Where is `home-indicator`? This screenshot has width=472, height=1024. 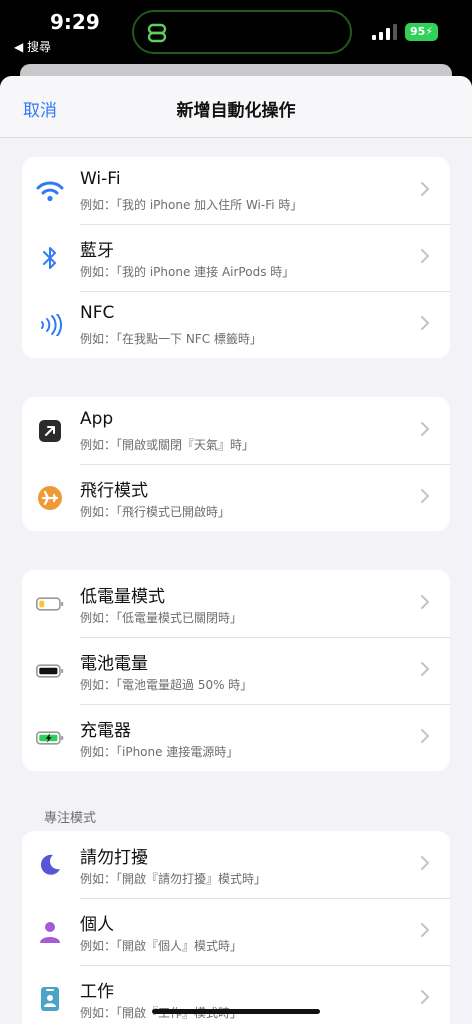 home-indicator is located at coordinates (236, 1011).